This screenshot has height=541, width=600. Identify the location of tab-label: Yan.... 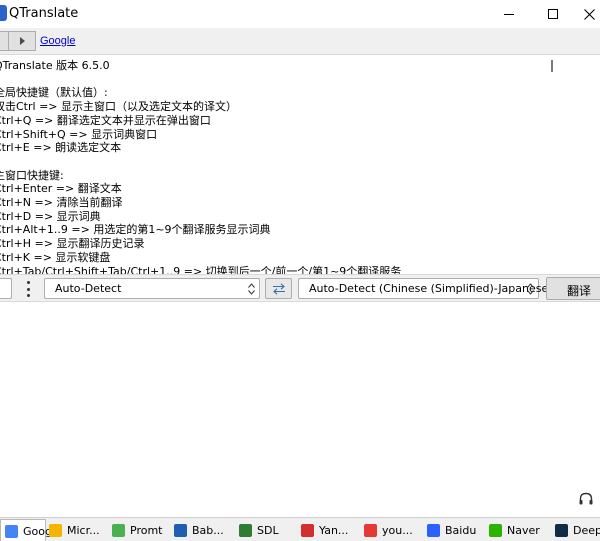
(334, 530).